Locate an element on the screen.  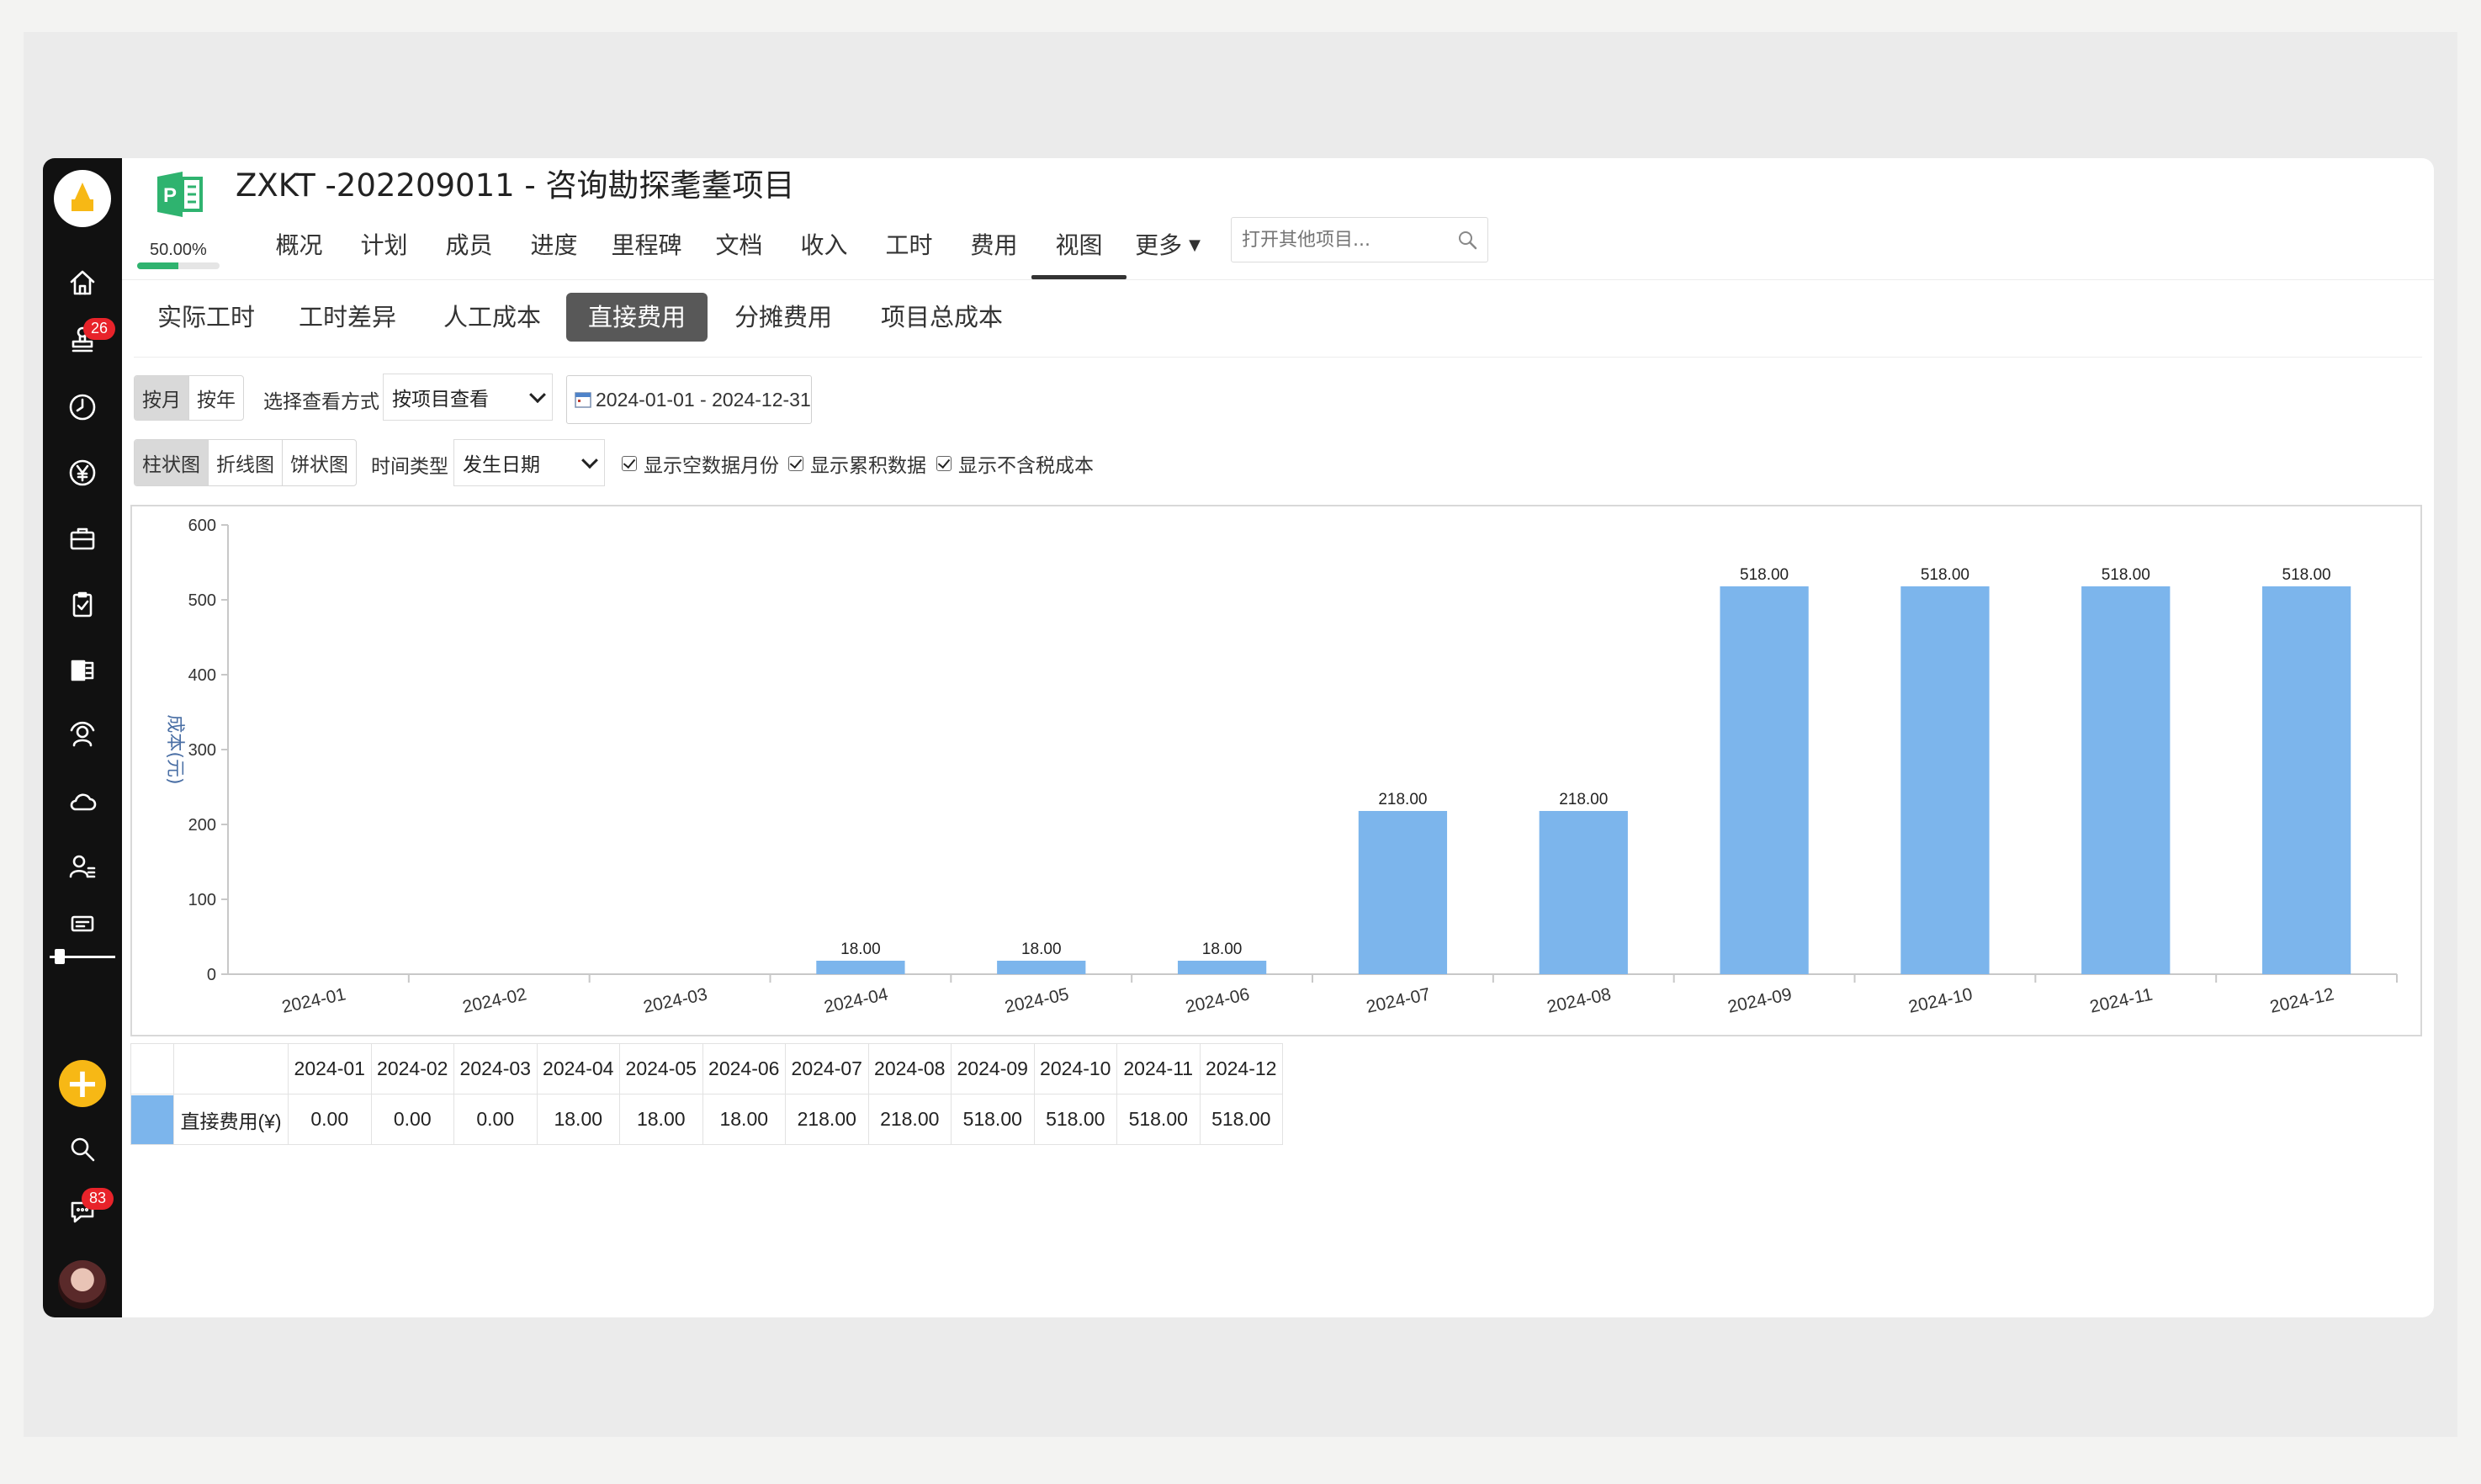
subtab-actual-hours: 实际工时 is located at coordinates (206, 317).